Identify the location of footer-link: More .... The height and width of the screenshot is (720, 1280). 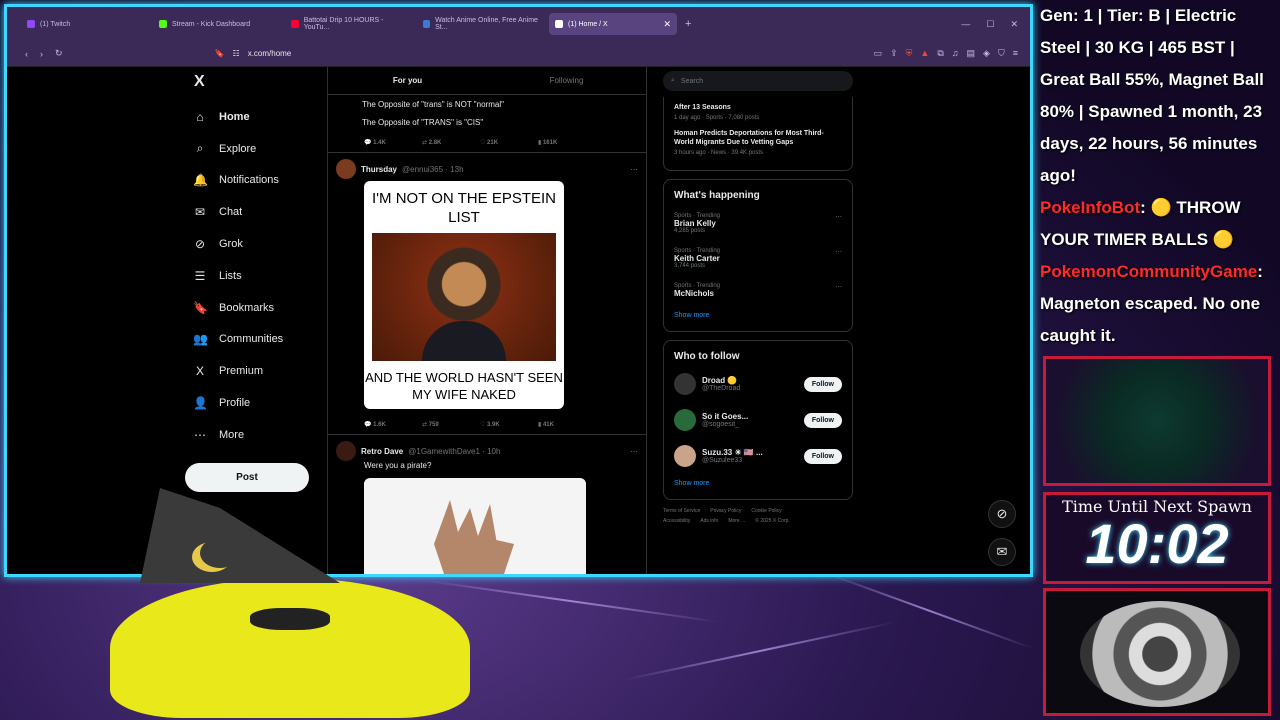
(736, 521).